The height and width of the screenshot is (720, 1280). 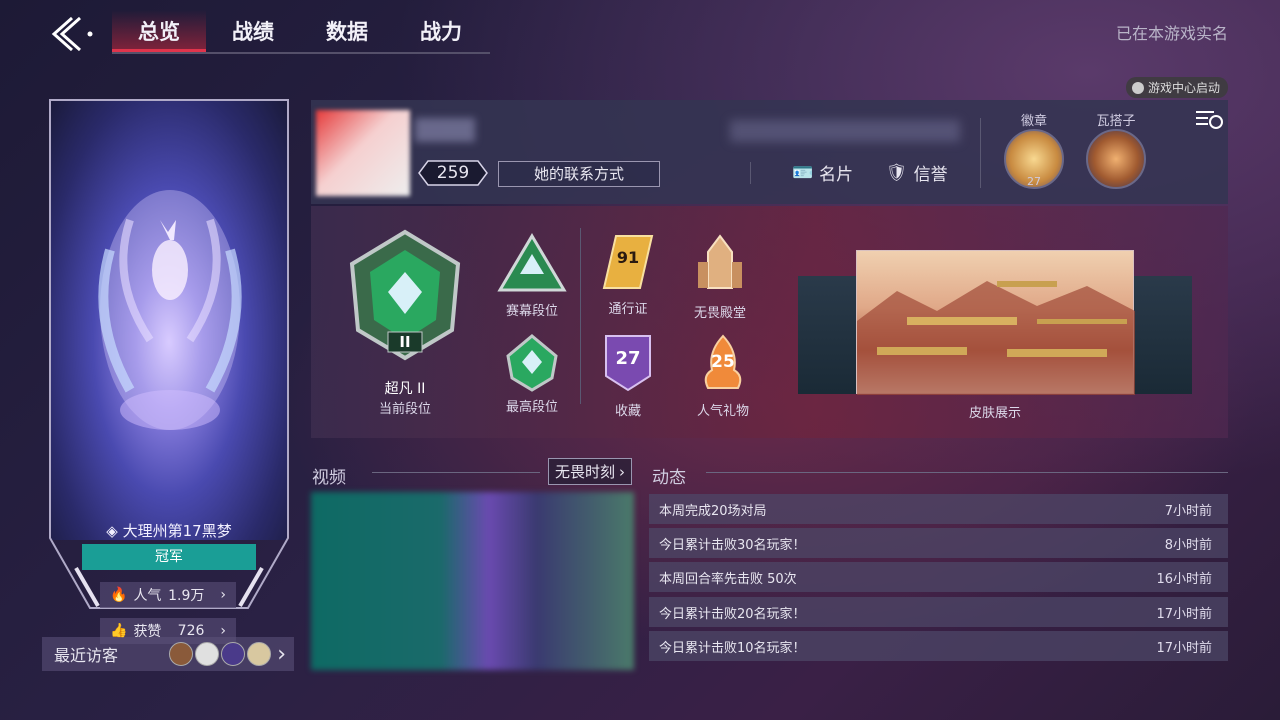 What do you see at coordinates (363, 153) in the screenshot?
I see `player-avatar` at bounding box center [363, 153].